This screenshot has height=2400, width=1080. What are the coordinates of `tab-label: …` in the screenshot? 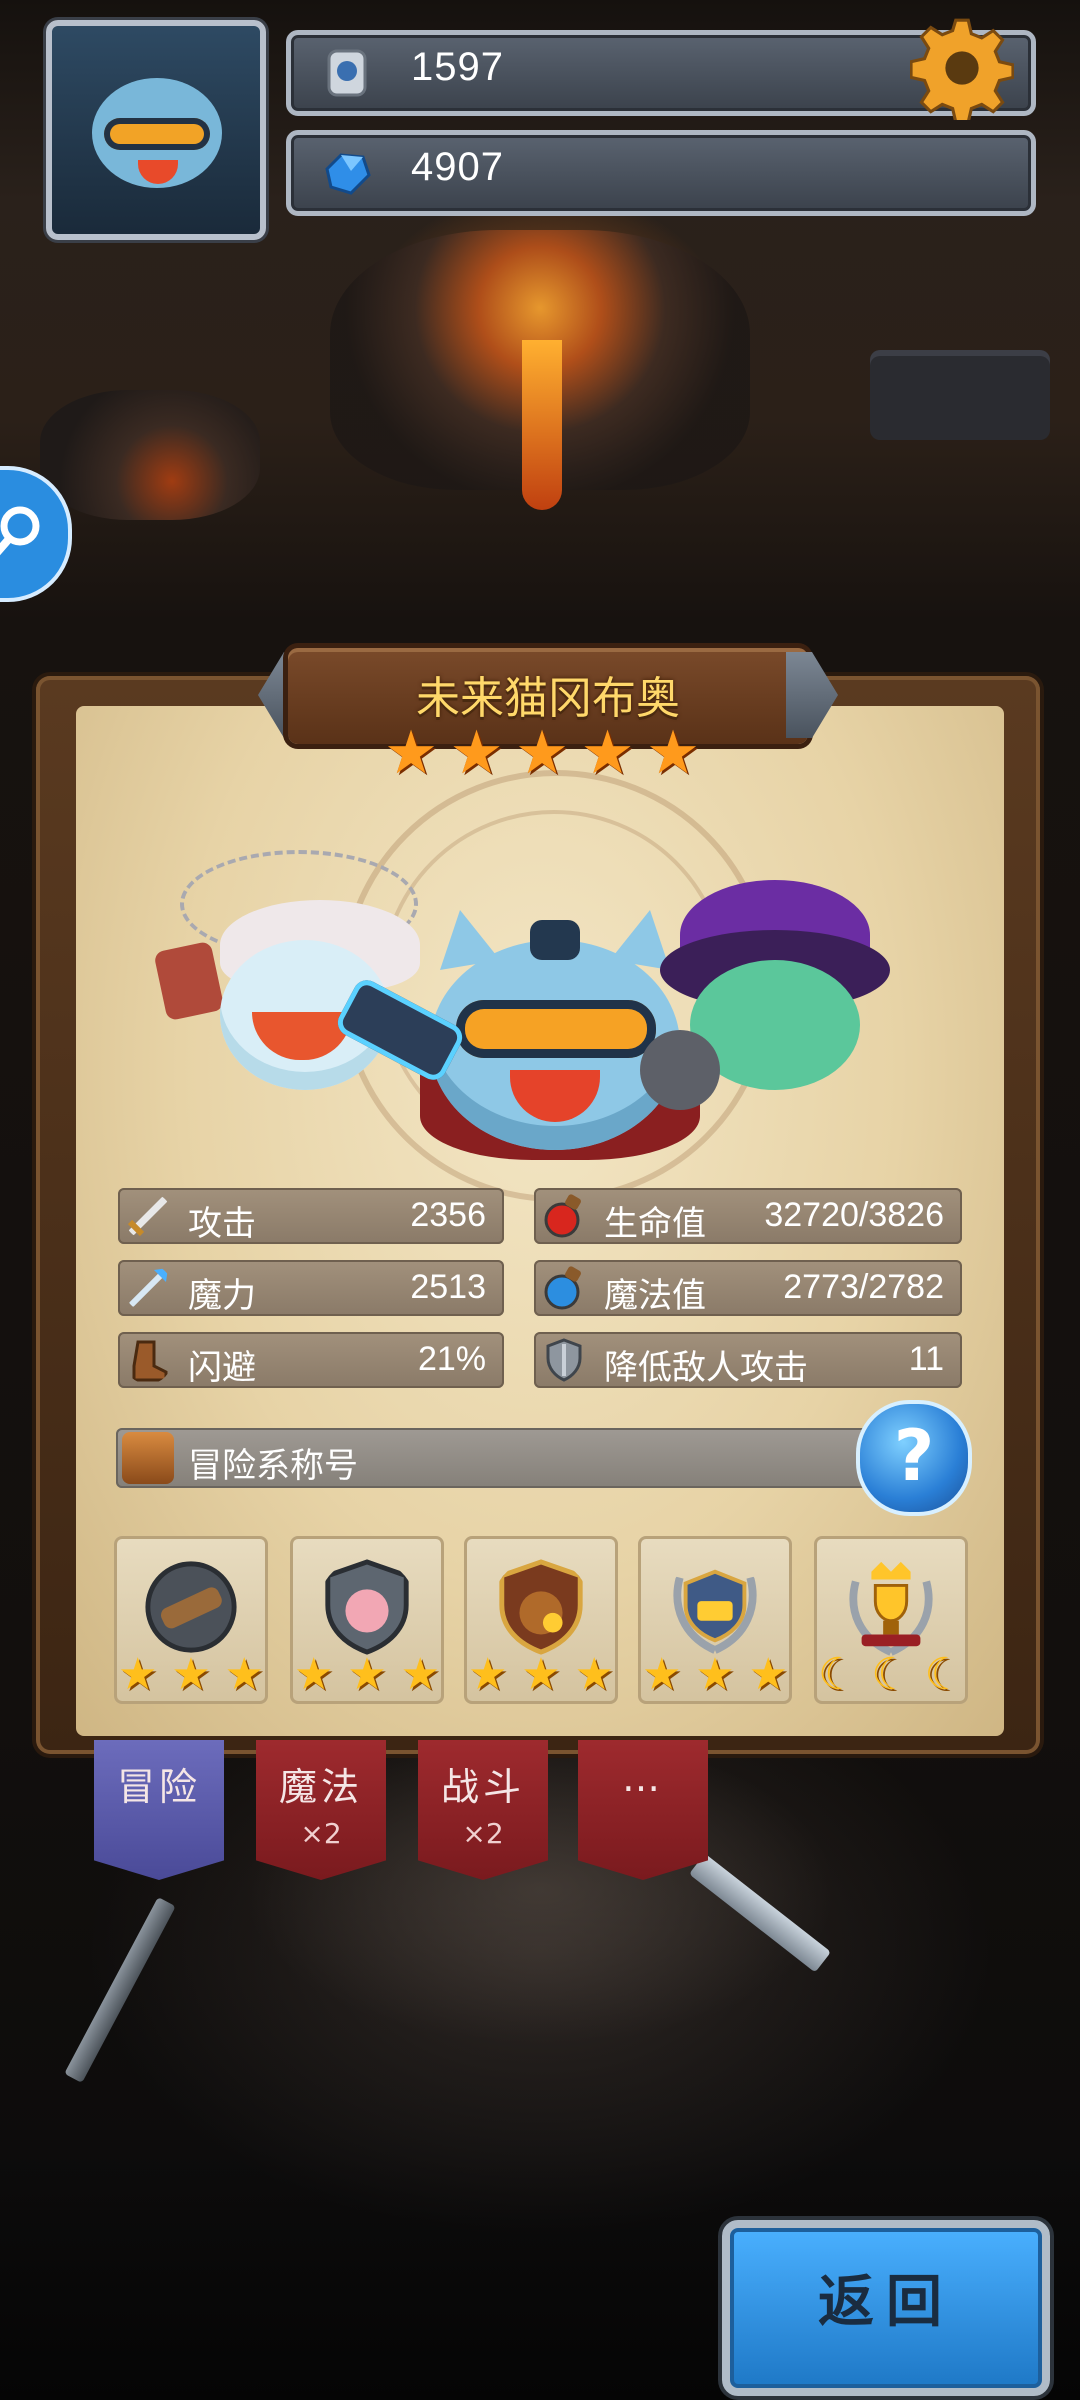 It's located at (643, 1778).